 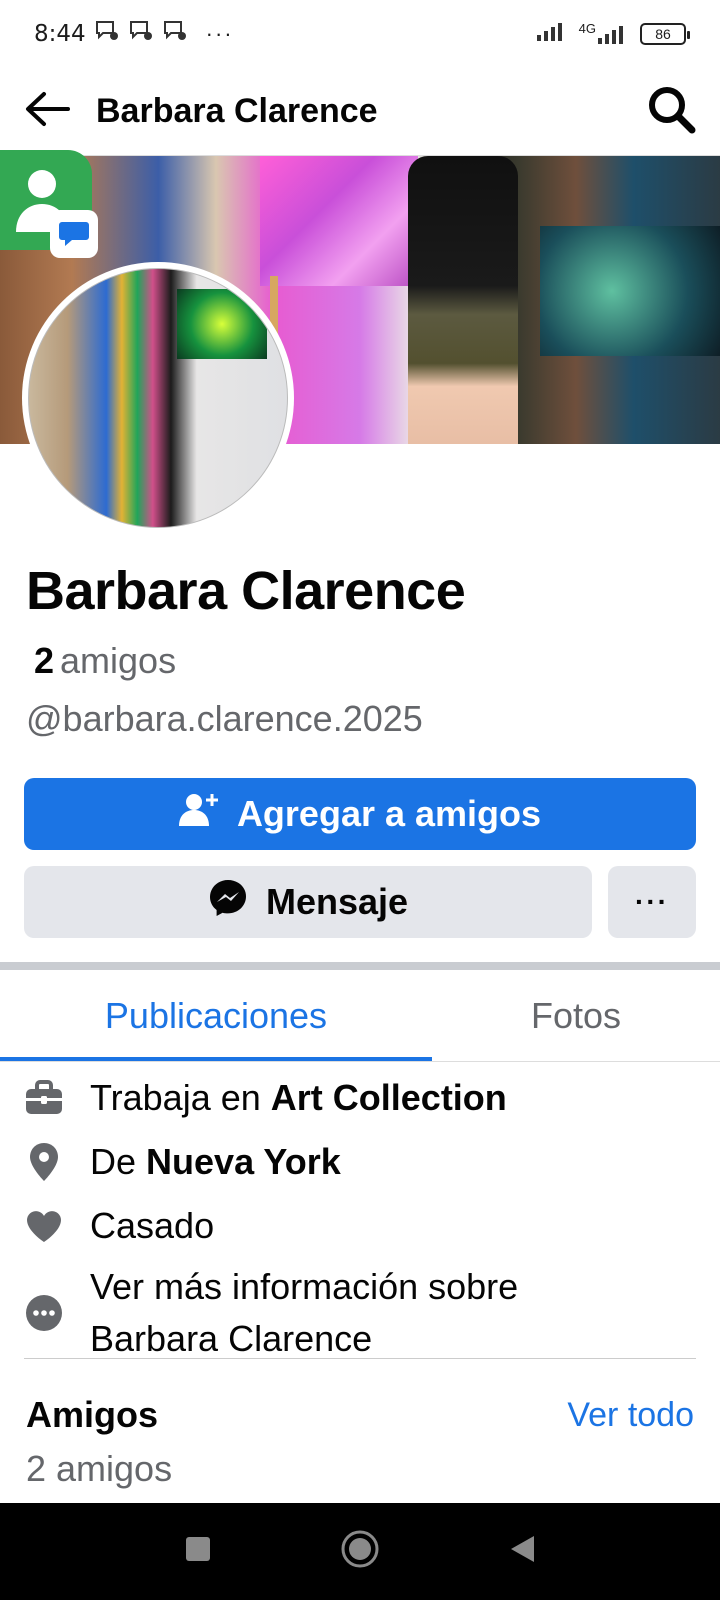 What do you see at coordinates (49, 204) in the screenshot?
I see `contact-shortcut-badge` at bounding box center [49, 204].